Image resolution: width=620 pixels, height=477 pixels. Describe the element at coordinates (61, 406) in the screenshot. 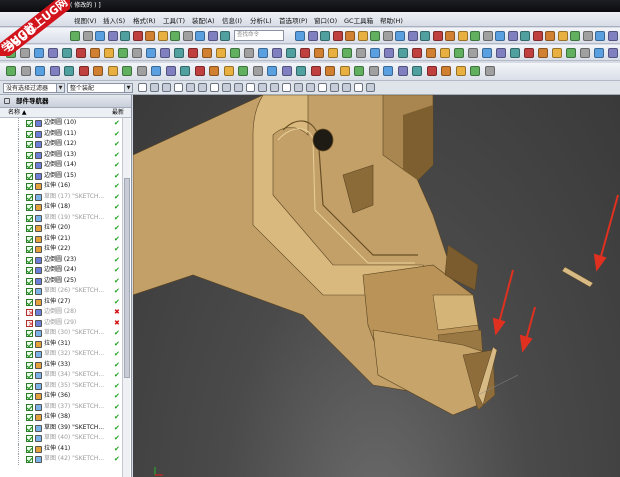

I see `feature-row: 草图 (37) "SKETCH... ✔` at that location.